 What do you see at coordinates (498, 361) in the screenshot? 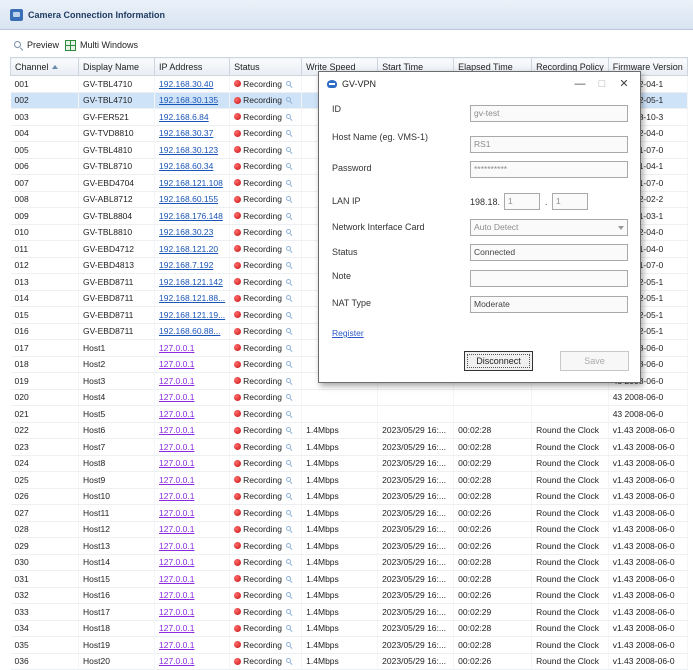
I see `disconnect-button: Disconnect` at bounding box center [498, 361].